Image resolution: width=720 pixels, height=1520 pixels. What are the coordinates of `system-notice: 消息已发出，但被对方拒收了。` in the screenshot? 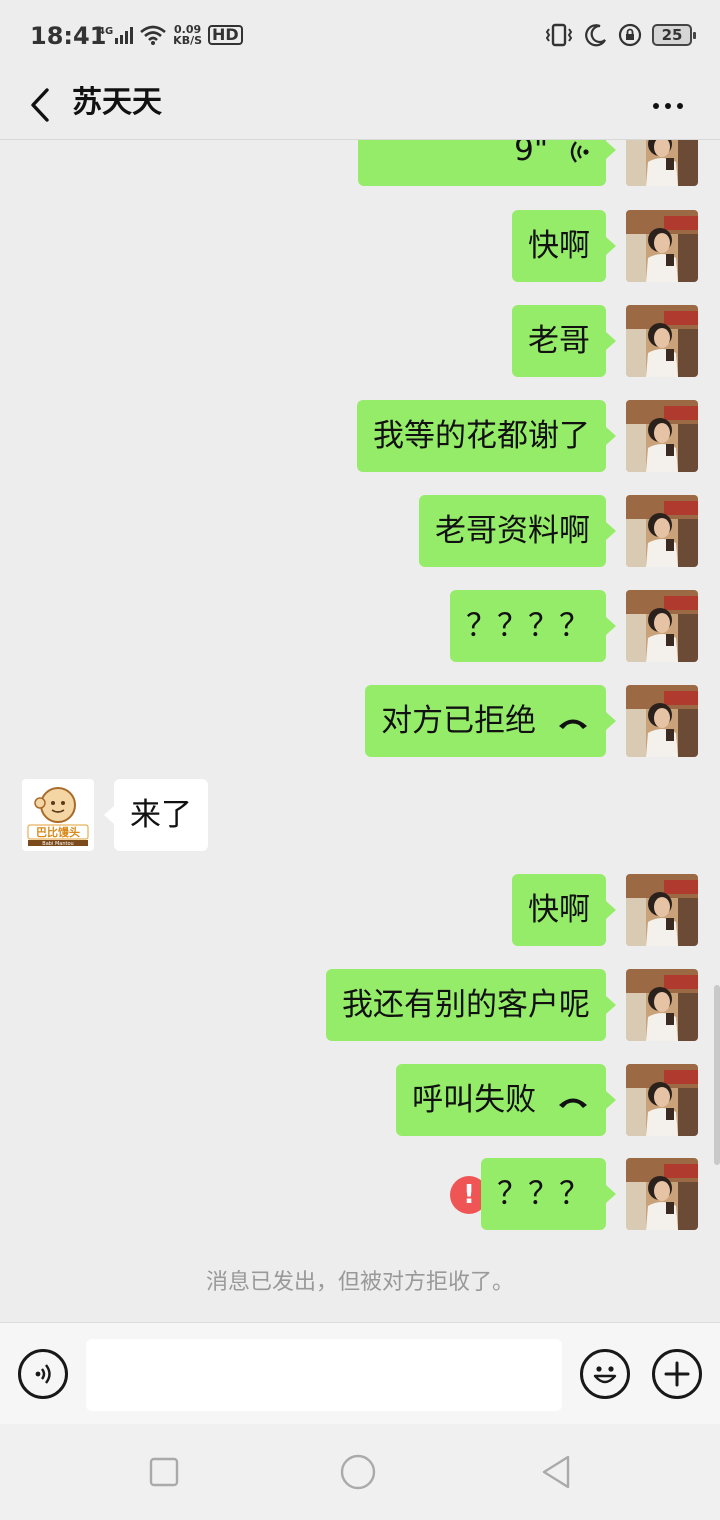 It's located at (359, 1282).